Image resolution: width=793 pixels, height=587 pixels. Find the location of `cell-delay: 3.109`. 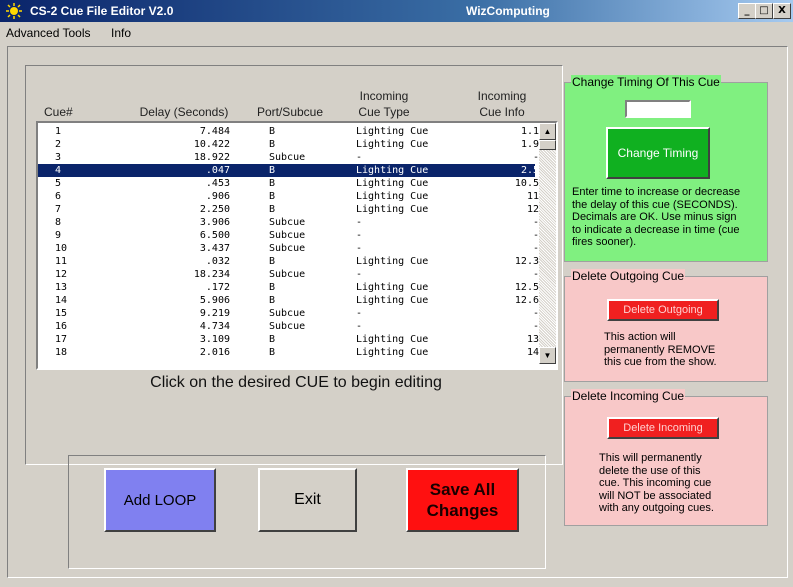

cell-delay: 3.109 is located at coordinates (214, 339).